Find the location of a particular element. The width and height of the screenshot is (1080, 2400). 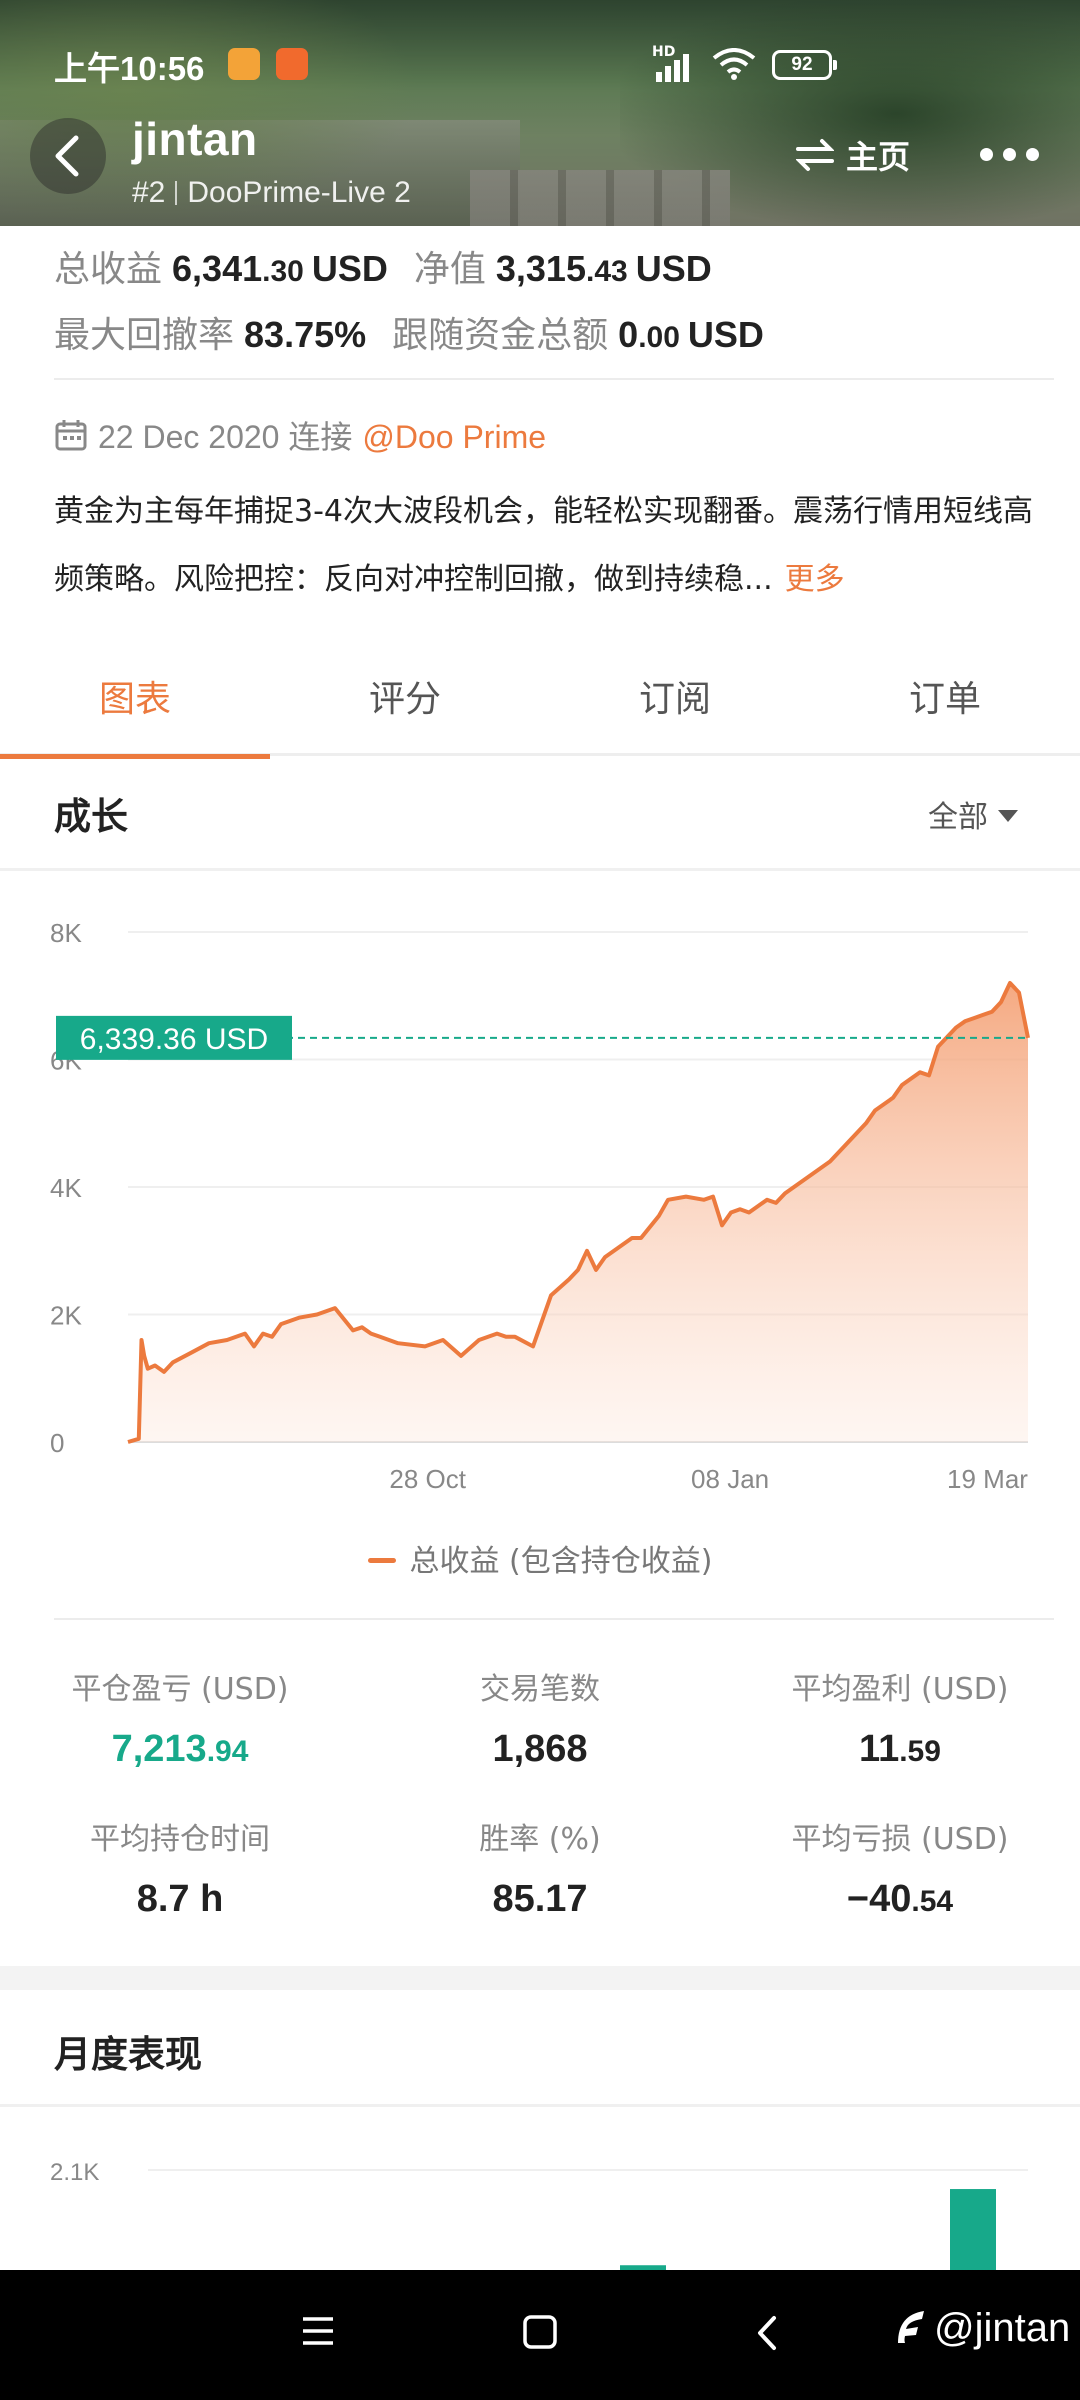

back-nav-button is located at coordinates (767, 2335).